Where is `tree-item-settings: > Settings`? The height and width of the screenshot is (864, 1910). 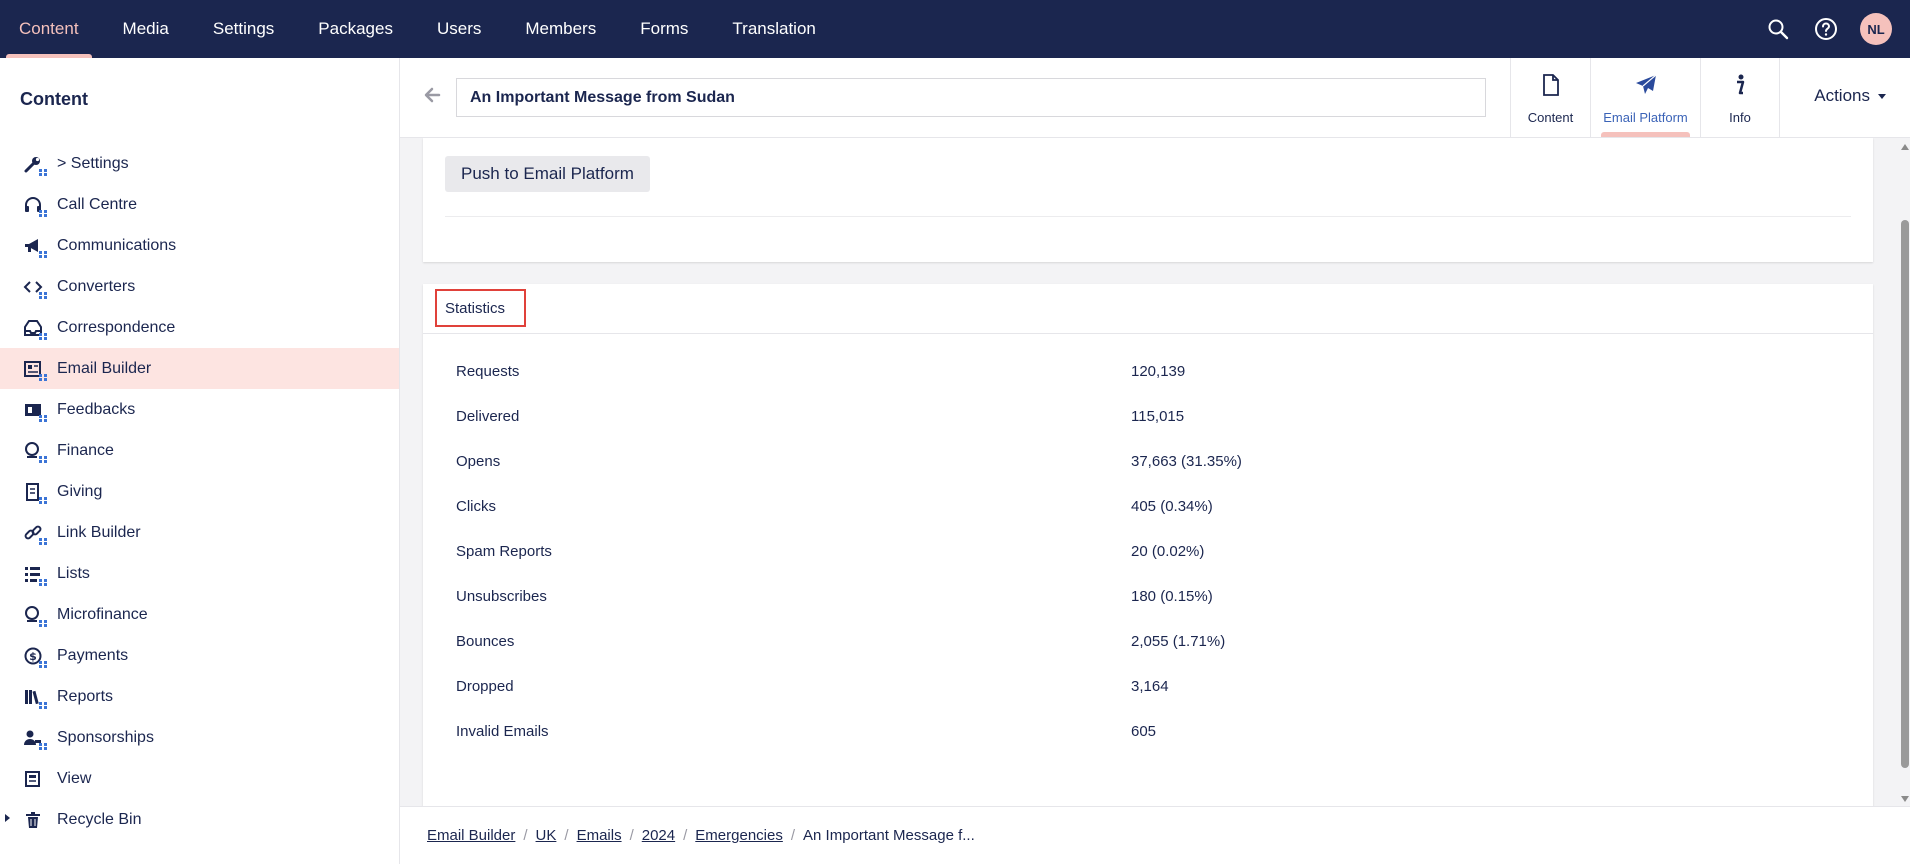
tree-item-settings: > Settings is located at coordinates (199, 163).